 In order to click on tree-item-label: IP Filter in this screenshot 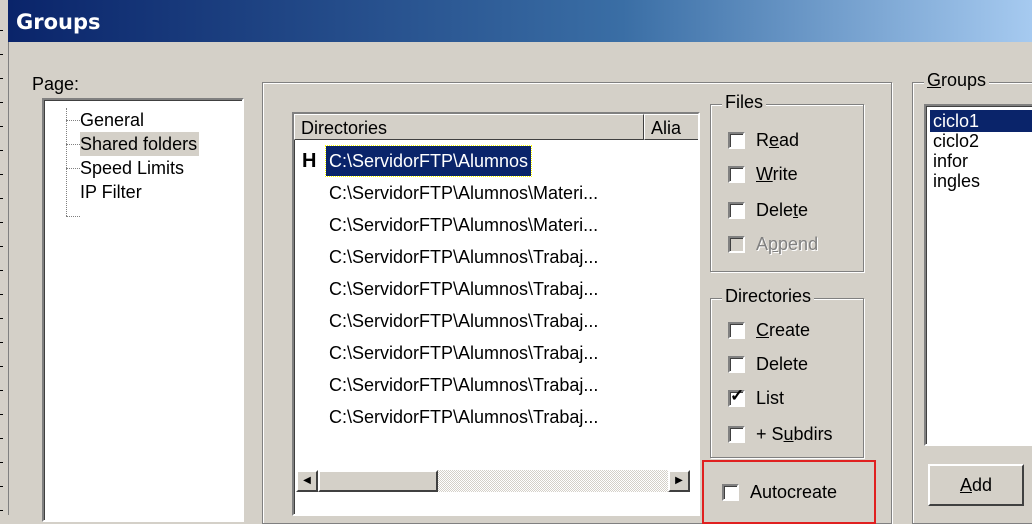, I will do `click(111, 192)`.